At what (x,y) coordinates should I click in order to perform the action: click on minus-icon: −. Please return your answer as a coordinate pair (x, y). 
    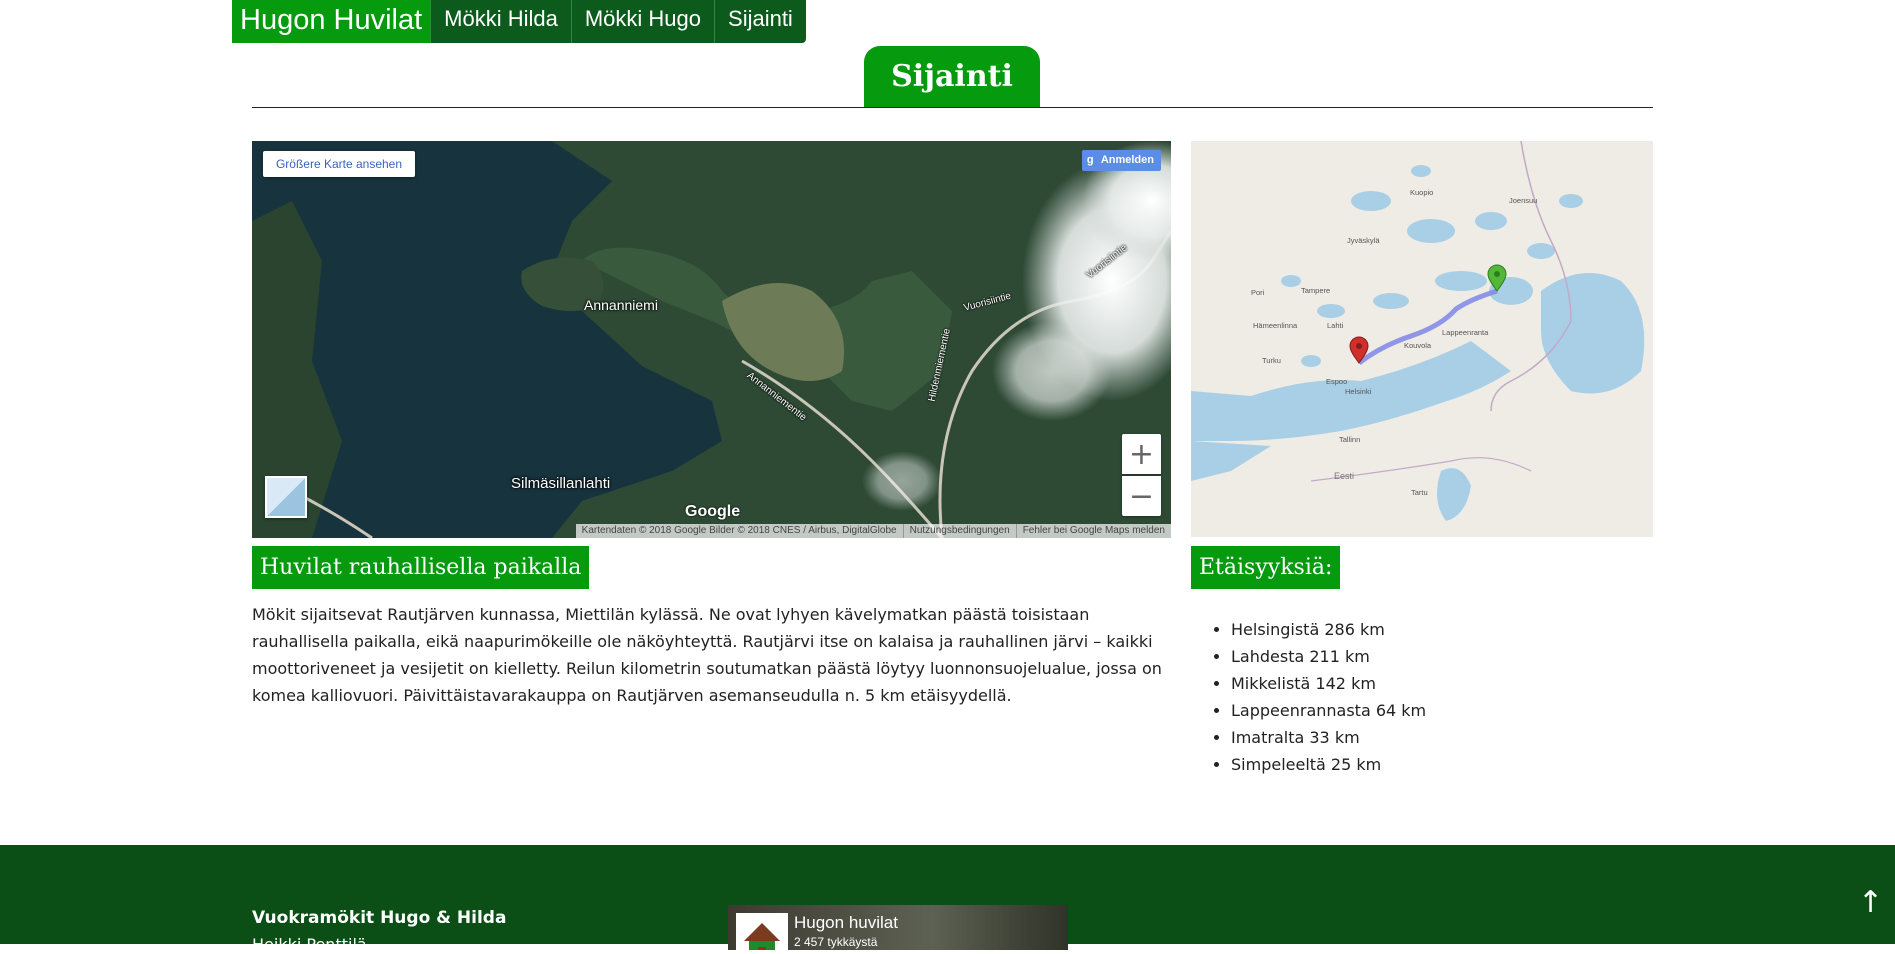
    Looking at the image, I should click on (1141, 496).